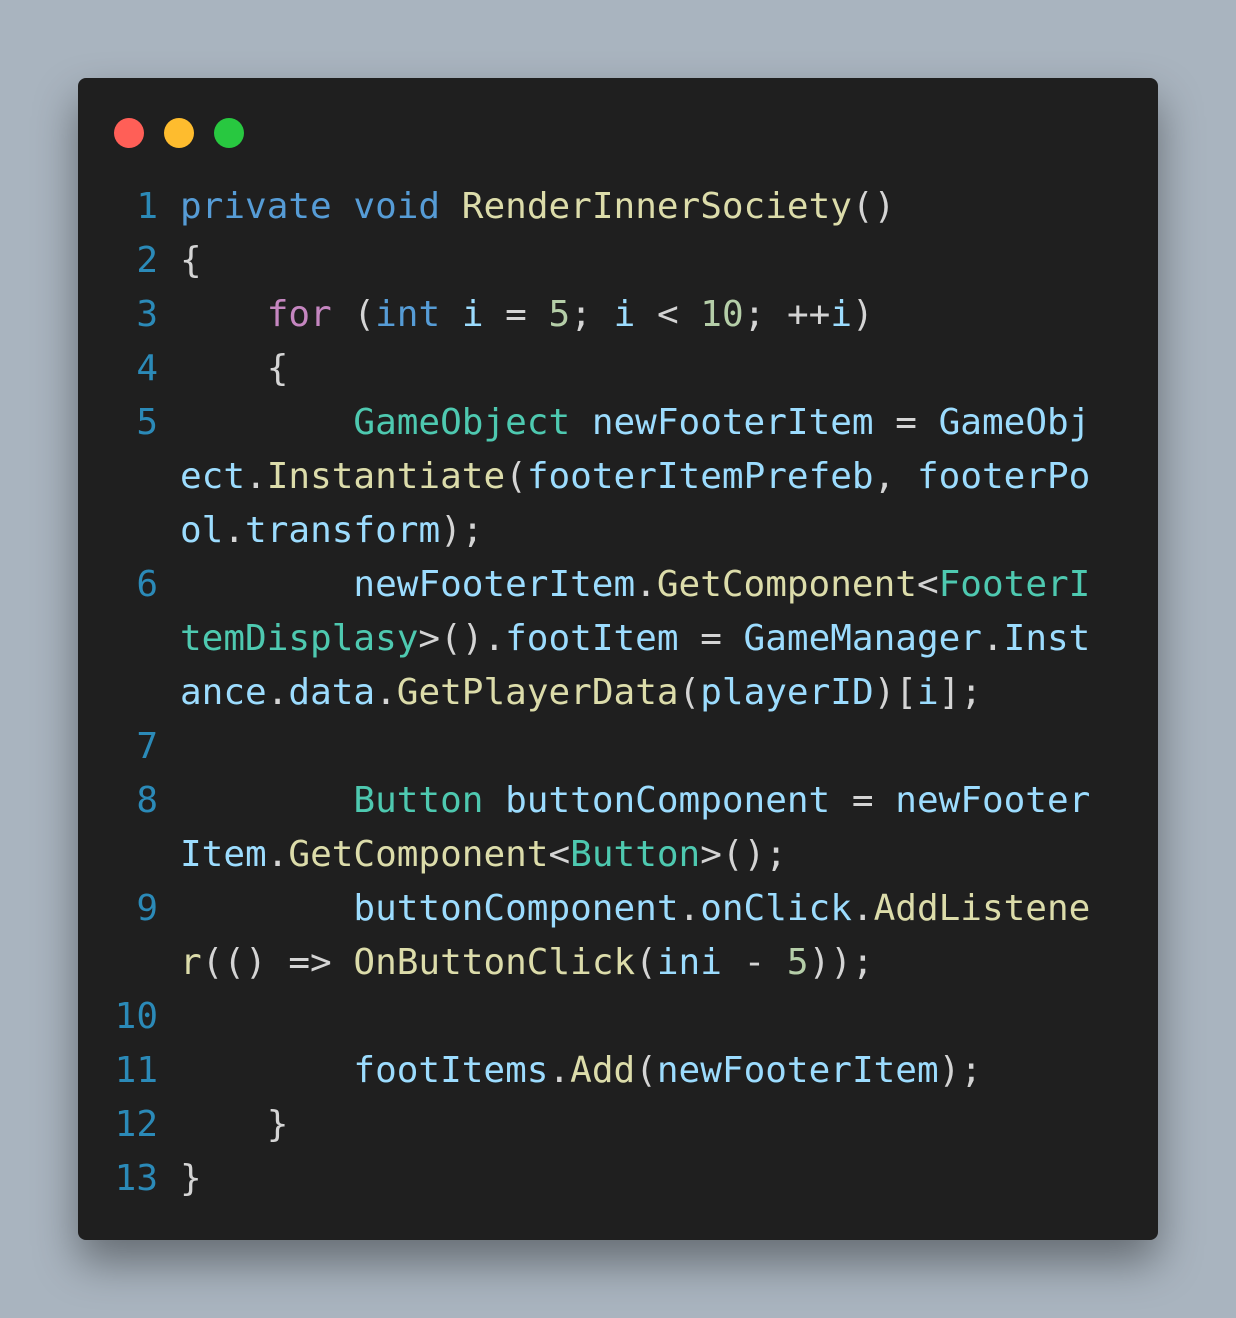 This screenshot has width=1236, height=1318. What do you see at coordinates (213, 476) in the screenshot?
I see `code-token: ect` at bounding box center [213, 476].